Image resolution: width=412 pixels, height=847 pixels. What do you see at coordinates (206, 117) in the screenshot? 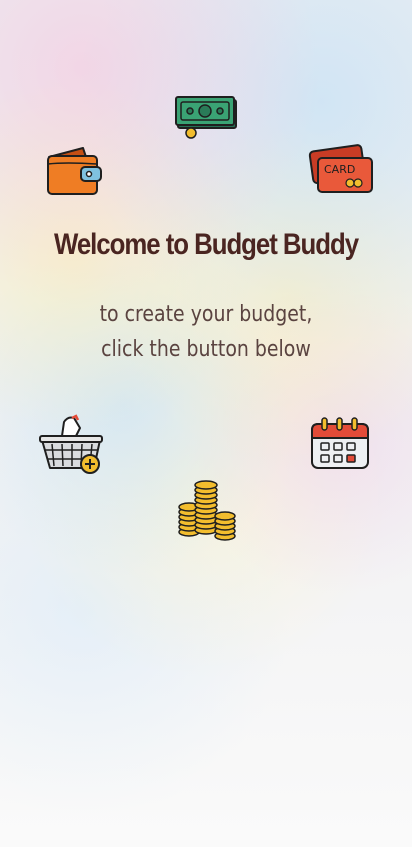
I see `cash-icon` at bounding box center [206, 117].